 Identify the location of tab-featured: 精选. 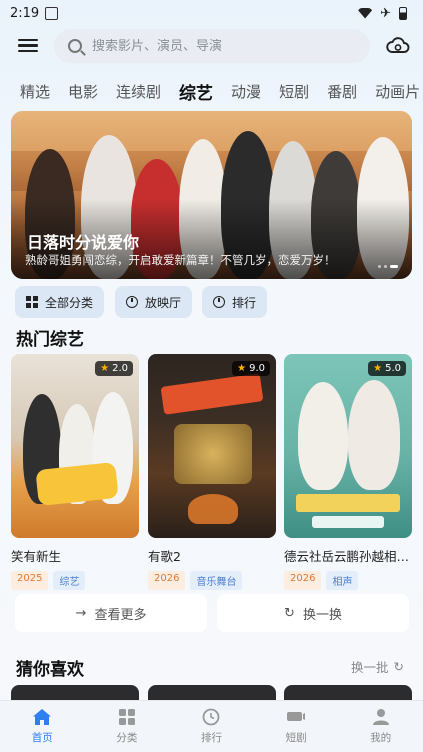
(35, 91).